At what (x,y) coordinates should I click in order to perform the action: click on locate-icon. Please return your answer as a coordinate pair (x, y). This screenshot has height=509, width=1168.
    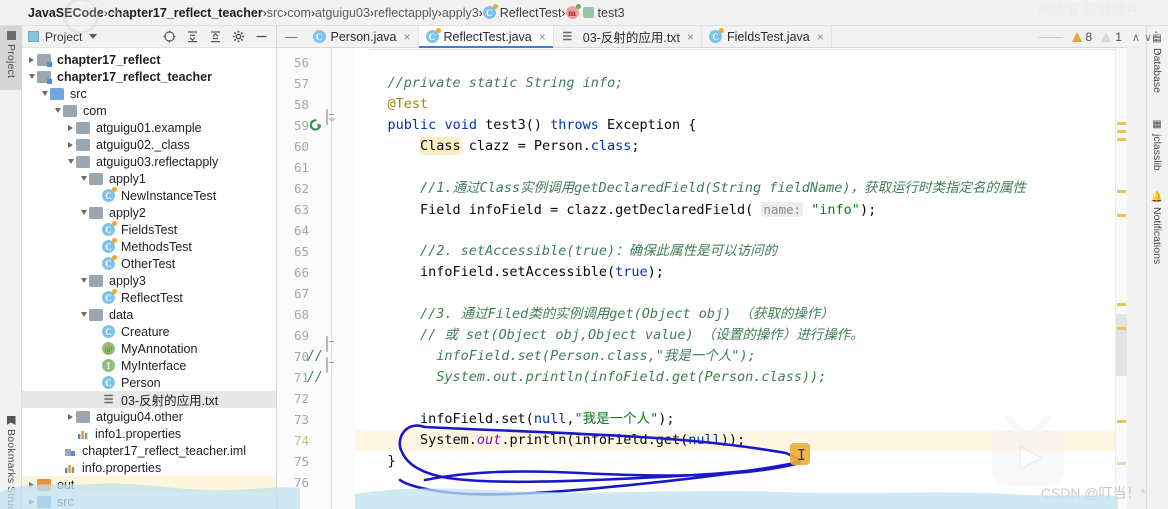
    Looking at the image, I should click on (169, 36).